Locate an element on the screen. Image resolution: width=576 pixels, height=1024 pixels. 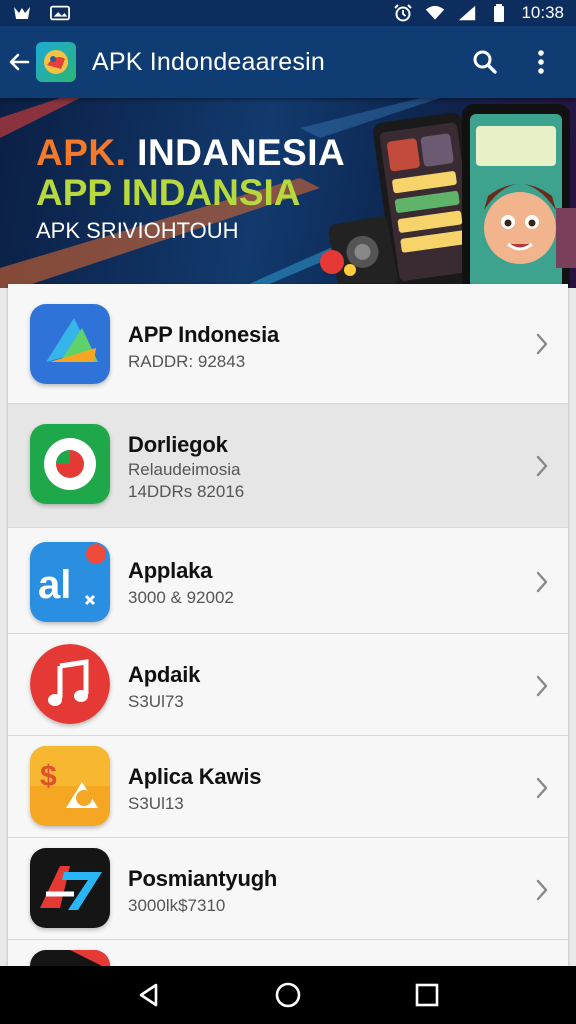
banner-subheadline: APP INDANSIA is located at coordinates (168, 192).